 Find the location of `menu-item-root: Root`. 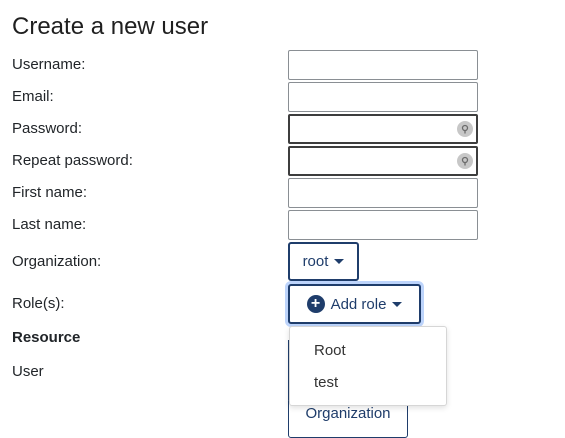

menu-item-root: Root is located at coordinates (368, 351).